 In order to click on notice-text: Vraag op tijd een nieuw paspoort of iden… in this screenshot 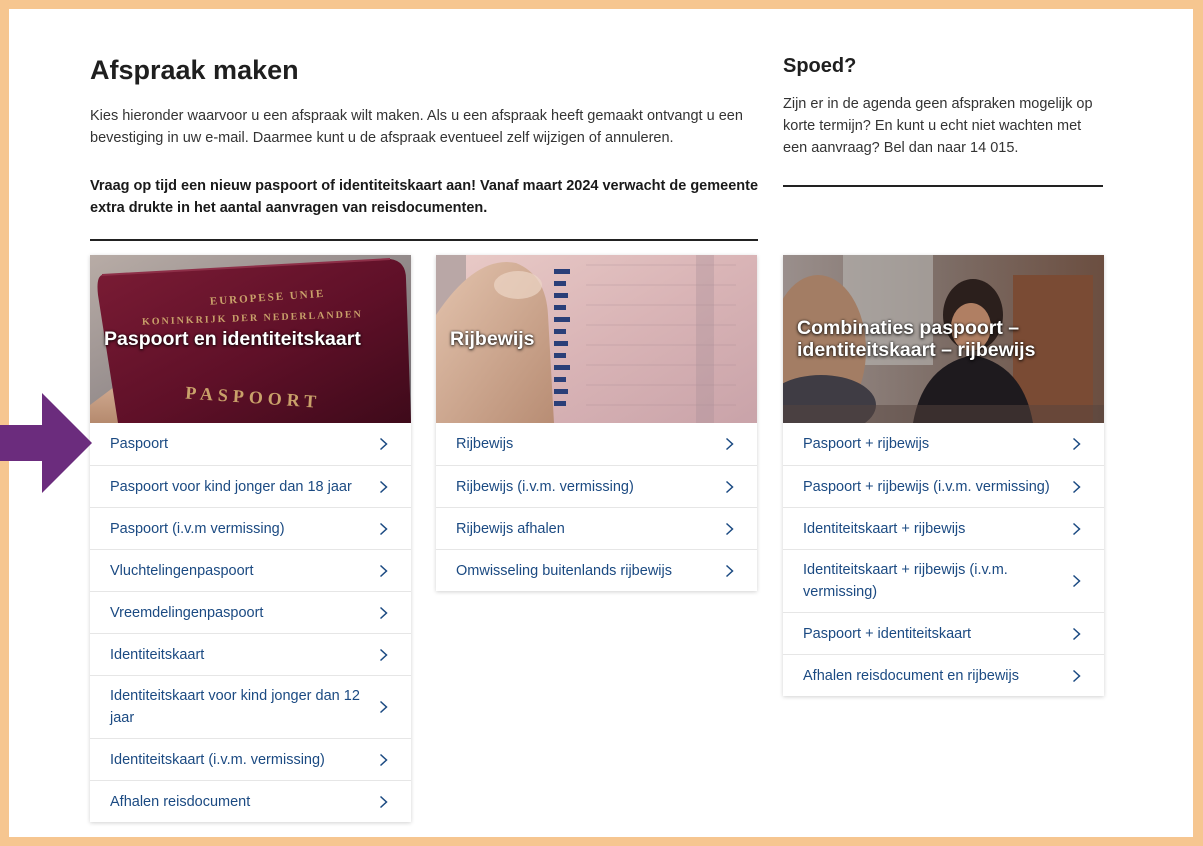, I will do `click(424, 197)`.